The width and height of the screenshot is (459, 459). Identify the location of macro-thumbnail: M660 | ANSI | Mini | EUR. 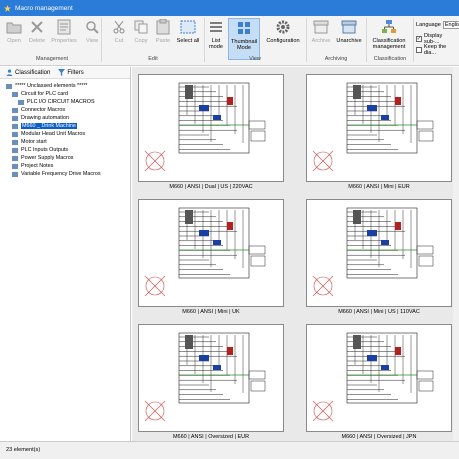
(379, 133).